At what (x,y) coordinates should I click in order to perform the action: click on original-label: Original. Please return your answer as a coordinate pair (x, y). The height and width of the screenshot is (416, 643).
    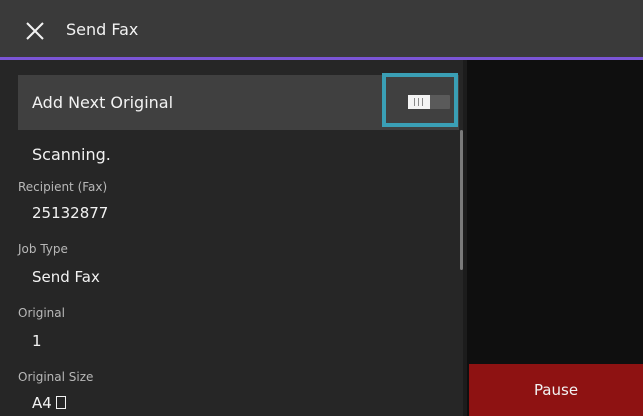
    Looking at the image, I should click on (41, 313).